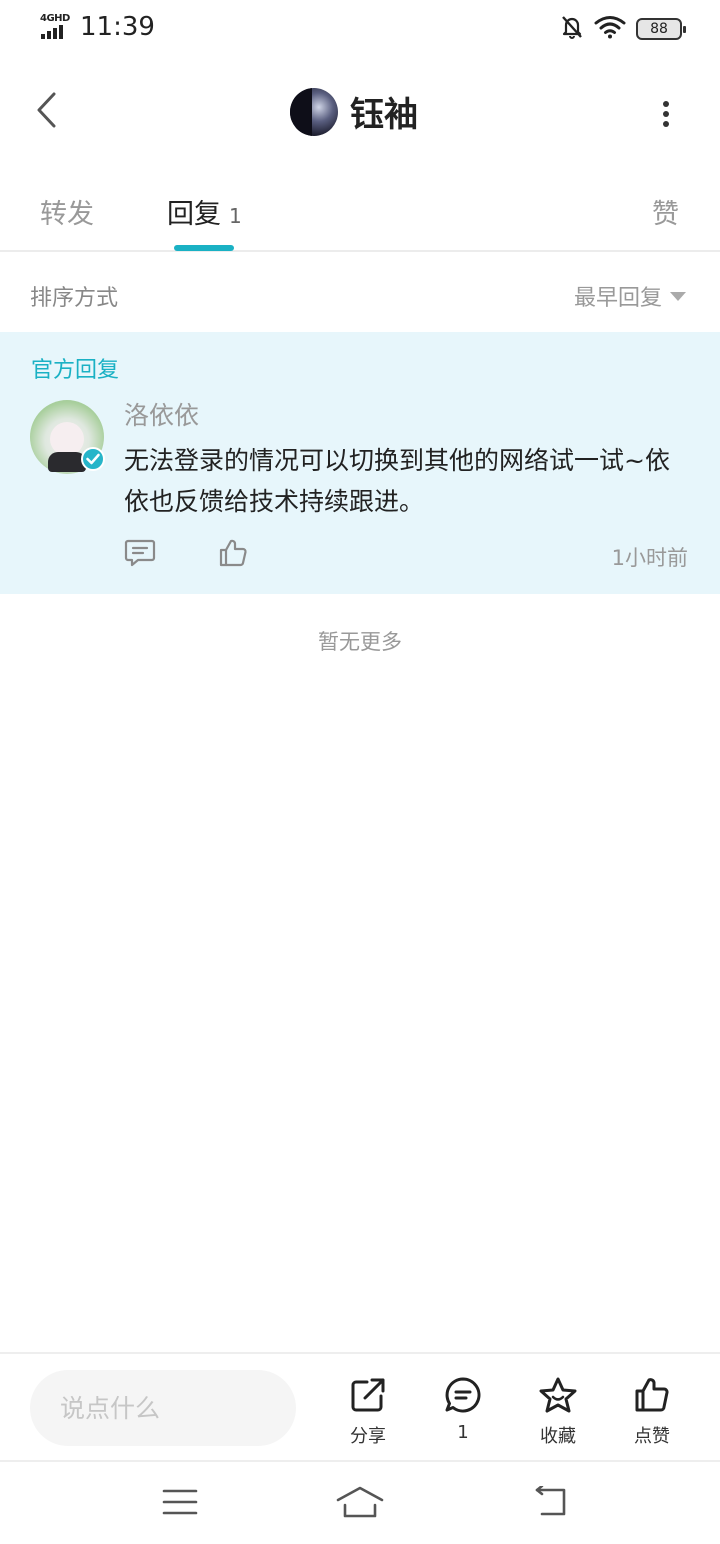  What do you see at coordinates (652, 1436) in the screenshot?
I see `like-label: 点赞` at bounding box center [652, 1436].